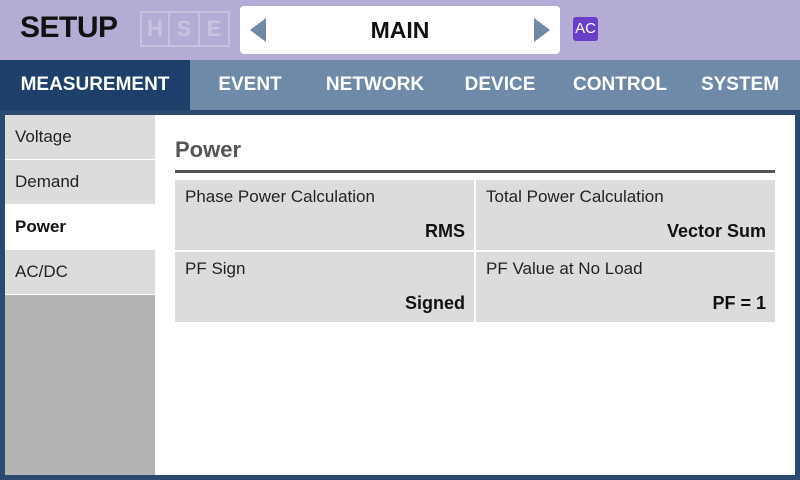  What do you see at coordinates (475, 171) in the screenshot?
I see `section-divider` at bounding box center [475, 171].